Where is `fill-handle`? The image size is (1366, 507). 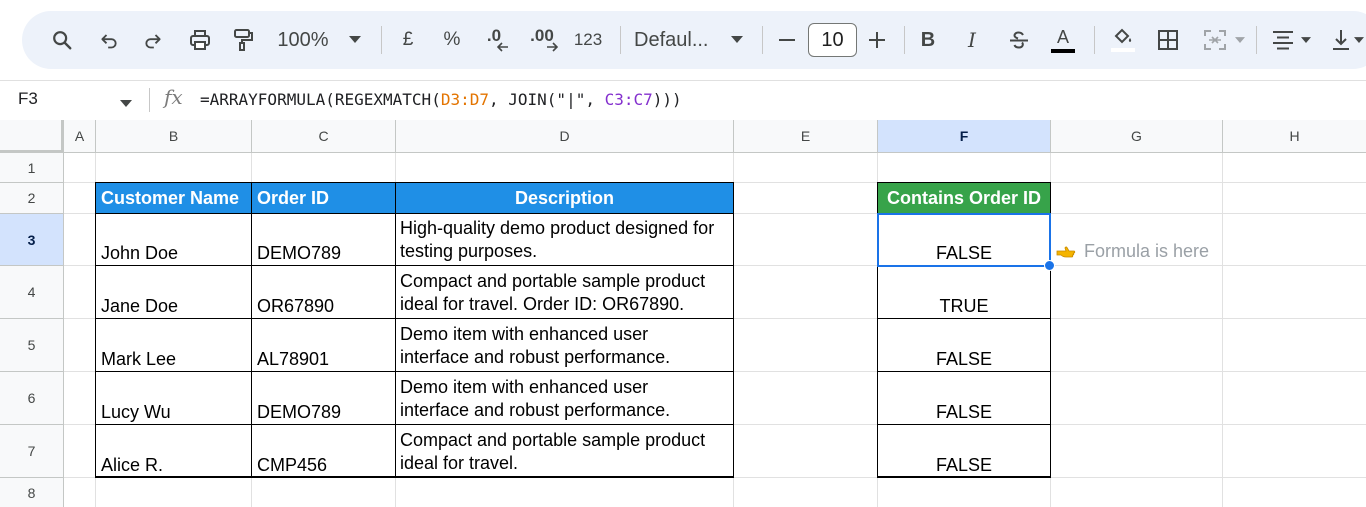 fill-handle is located at coordinates (1049, 265).